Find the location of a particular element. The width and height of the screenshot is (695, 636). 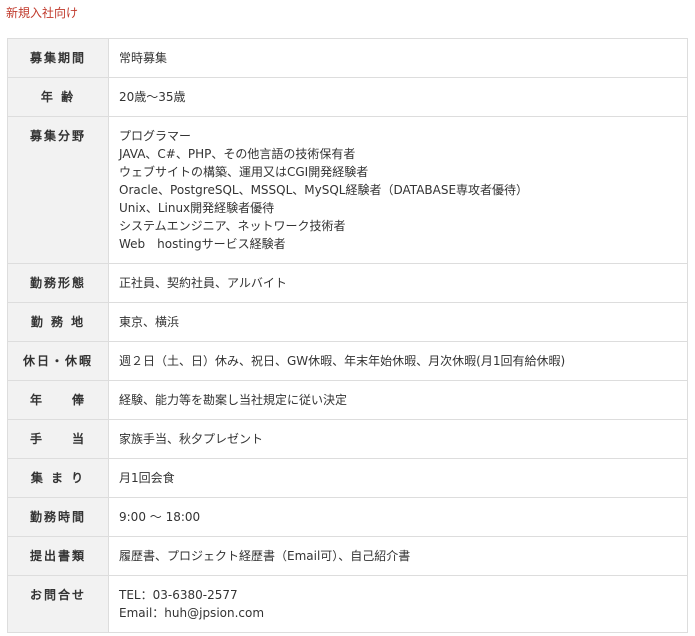

row-value: 東京、横浜 is located at coordinates (398, 322).